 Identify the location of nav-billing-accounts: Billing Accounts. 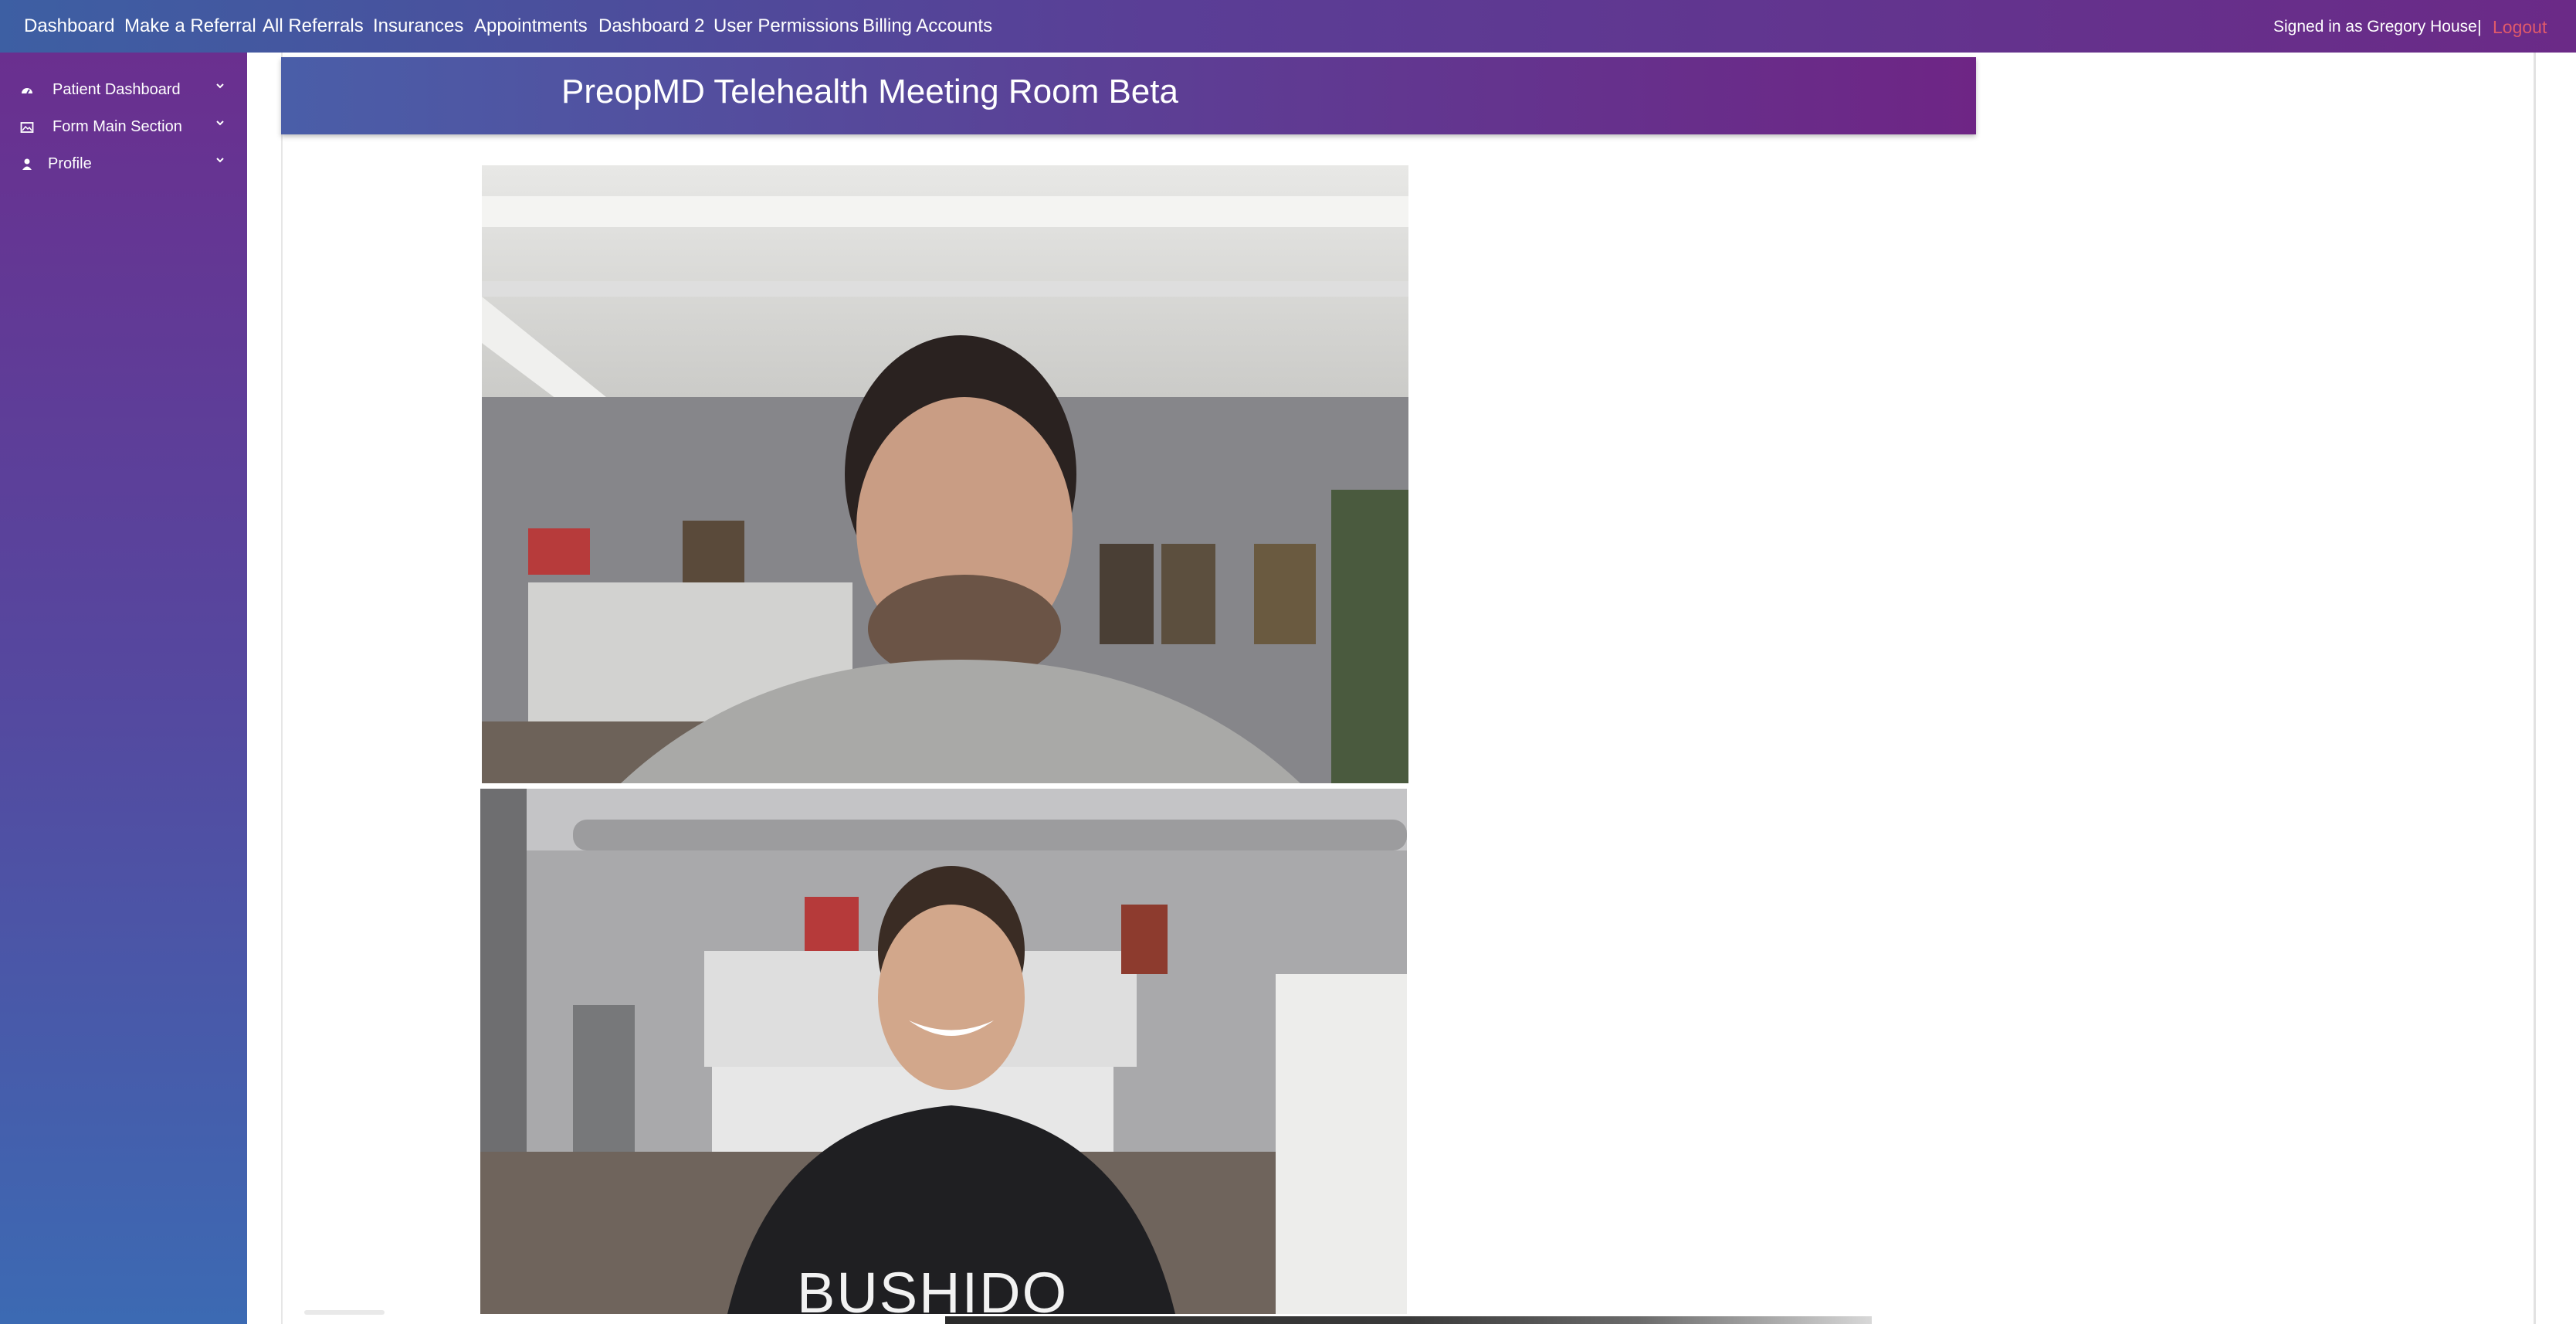
(927, 26).